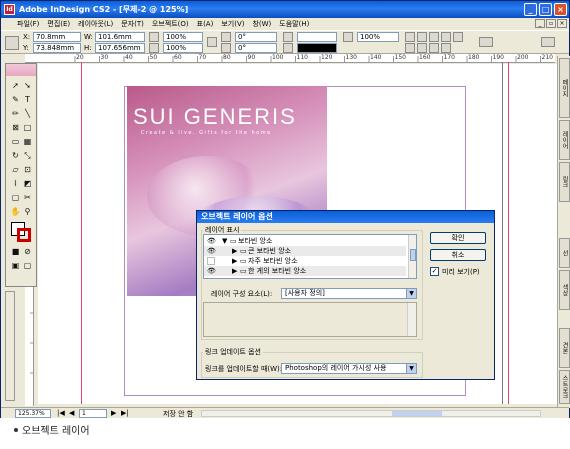 The width and height of the screenshot is (570, 449). What do you see at coordinates (317, 48) in the screenshot?
I see `stroke-style-field` at bounding box center [317, 48].